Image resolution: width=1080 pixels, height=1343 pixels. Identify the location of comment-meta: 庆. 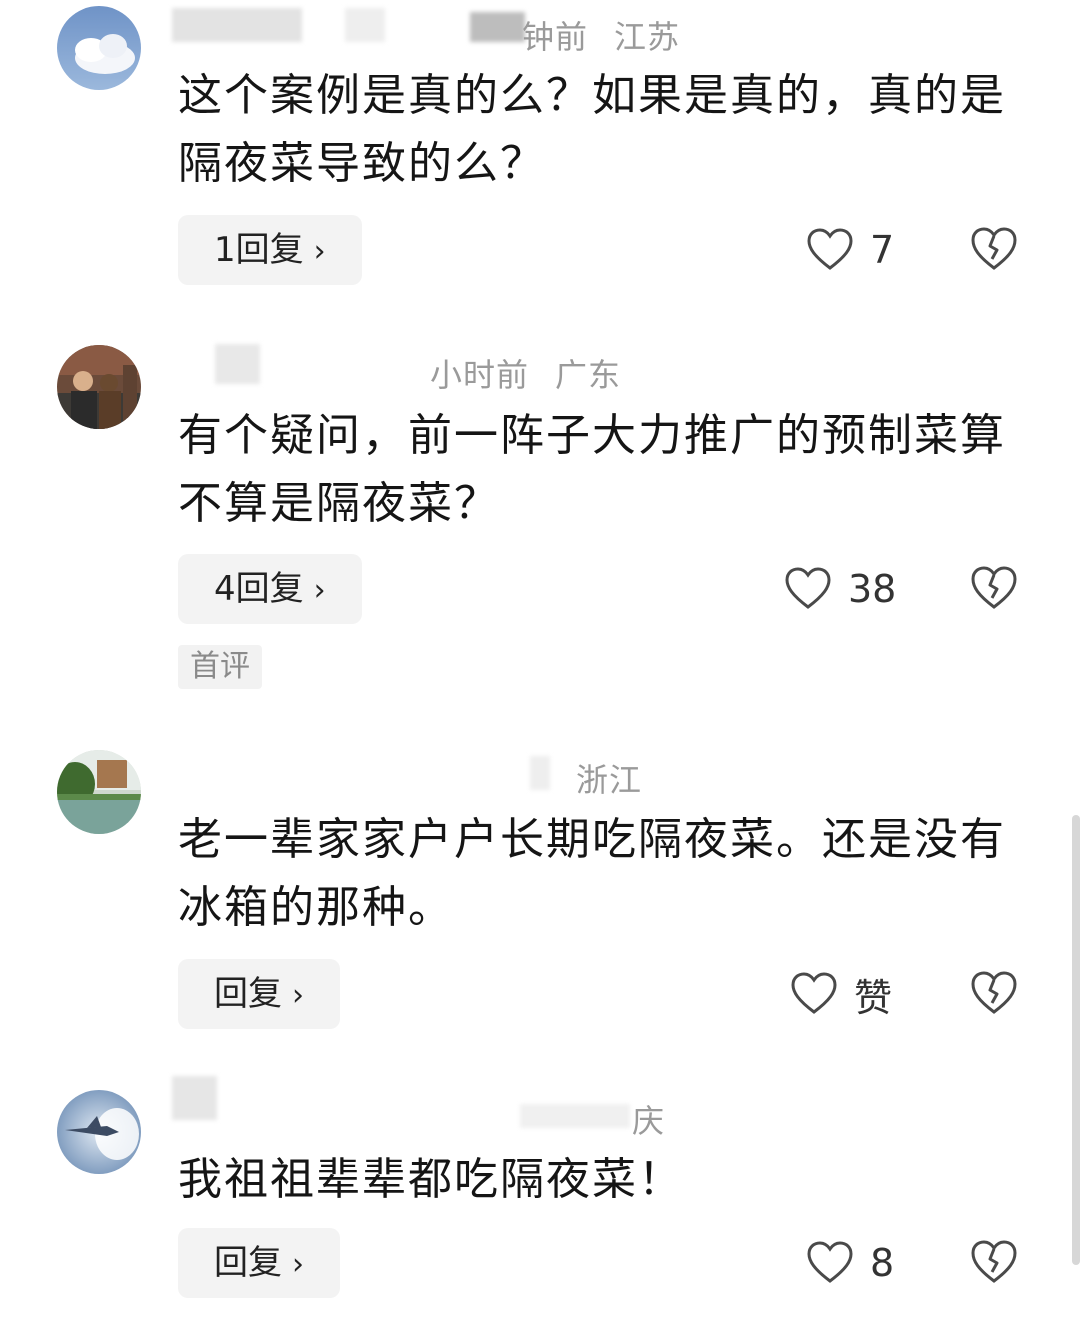
(648, 1119).